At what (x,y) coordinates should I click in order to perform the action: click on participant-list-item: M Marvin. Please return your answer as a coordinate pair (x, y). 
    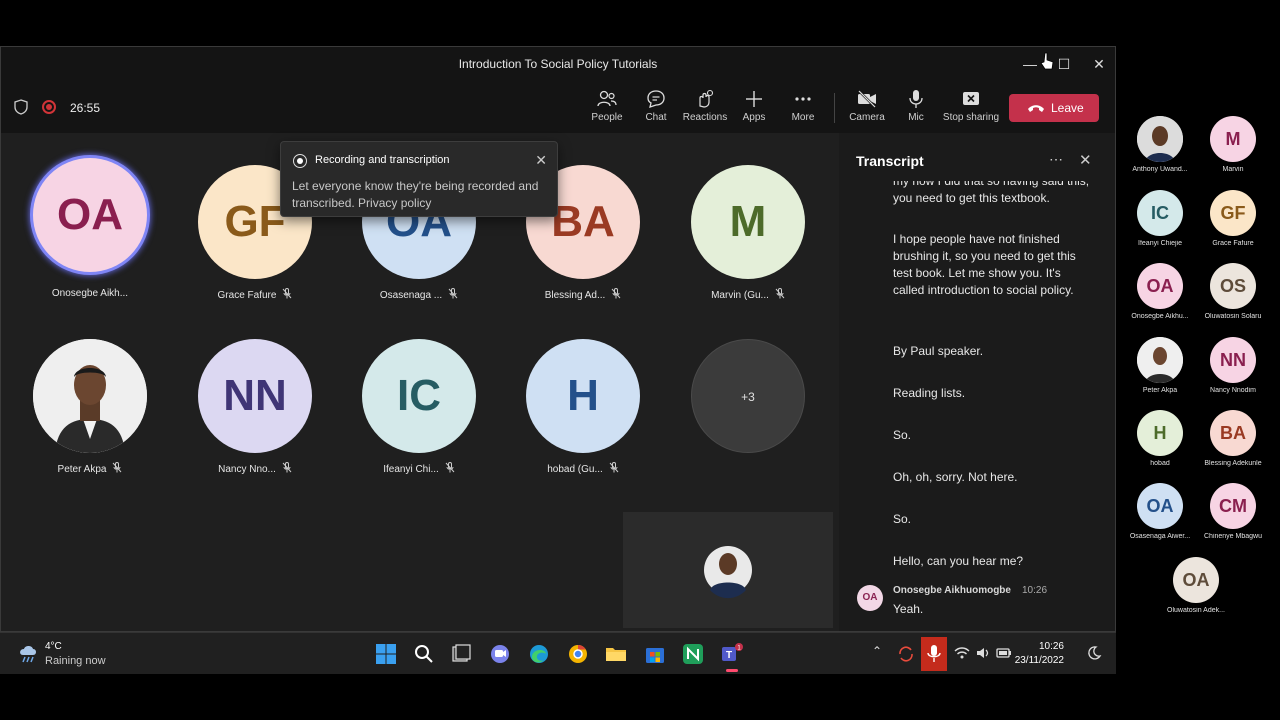
    Looking at the image, I should click on (1232, 151).